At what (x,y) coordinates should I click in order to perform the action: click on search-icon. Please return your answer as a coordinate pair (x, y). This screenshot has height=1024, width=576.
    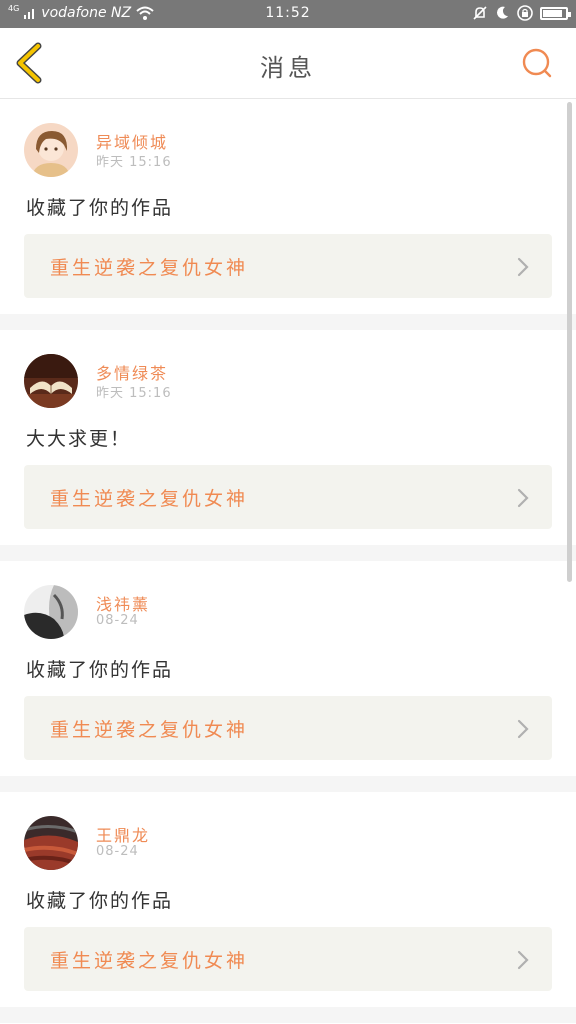
    Looking at the image, I should click on (537, 63).